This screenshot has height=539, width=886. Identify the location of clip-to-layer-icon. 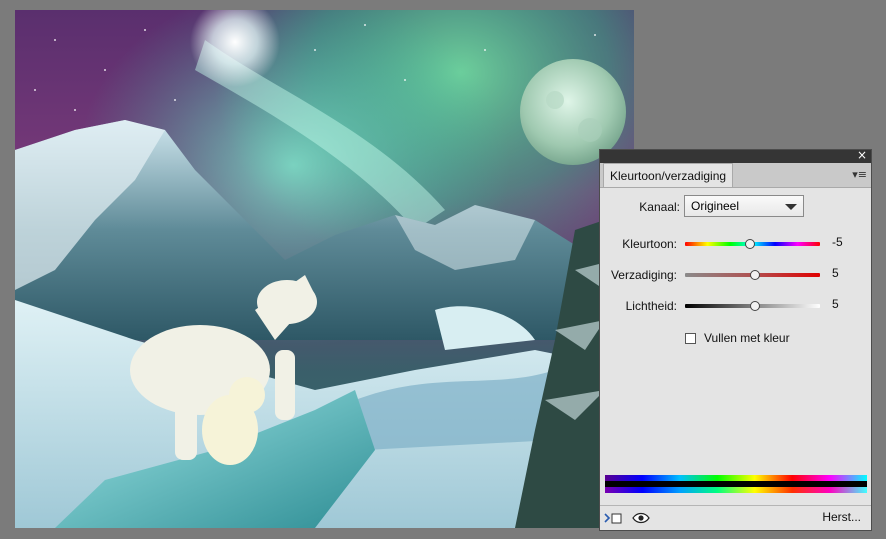
(613, 518).